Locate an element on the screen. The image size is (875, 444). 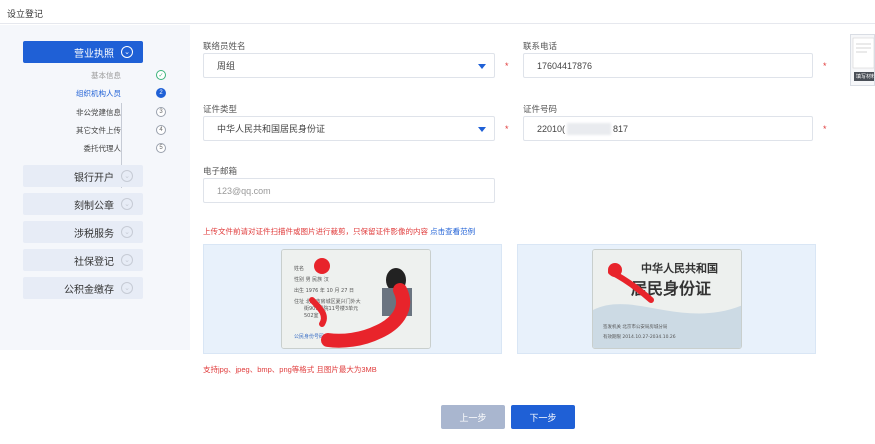
card-back-valid: 有效期限 2014.10.27-2034.10.26 is located at coordinates (639, 336).